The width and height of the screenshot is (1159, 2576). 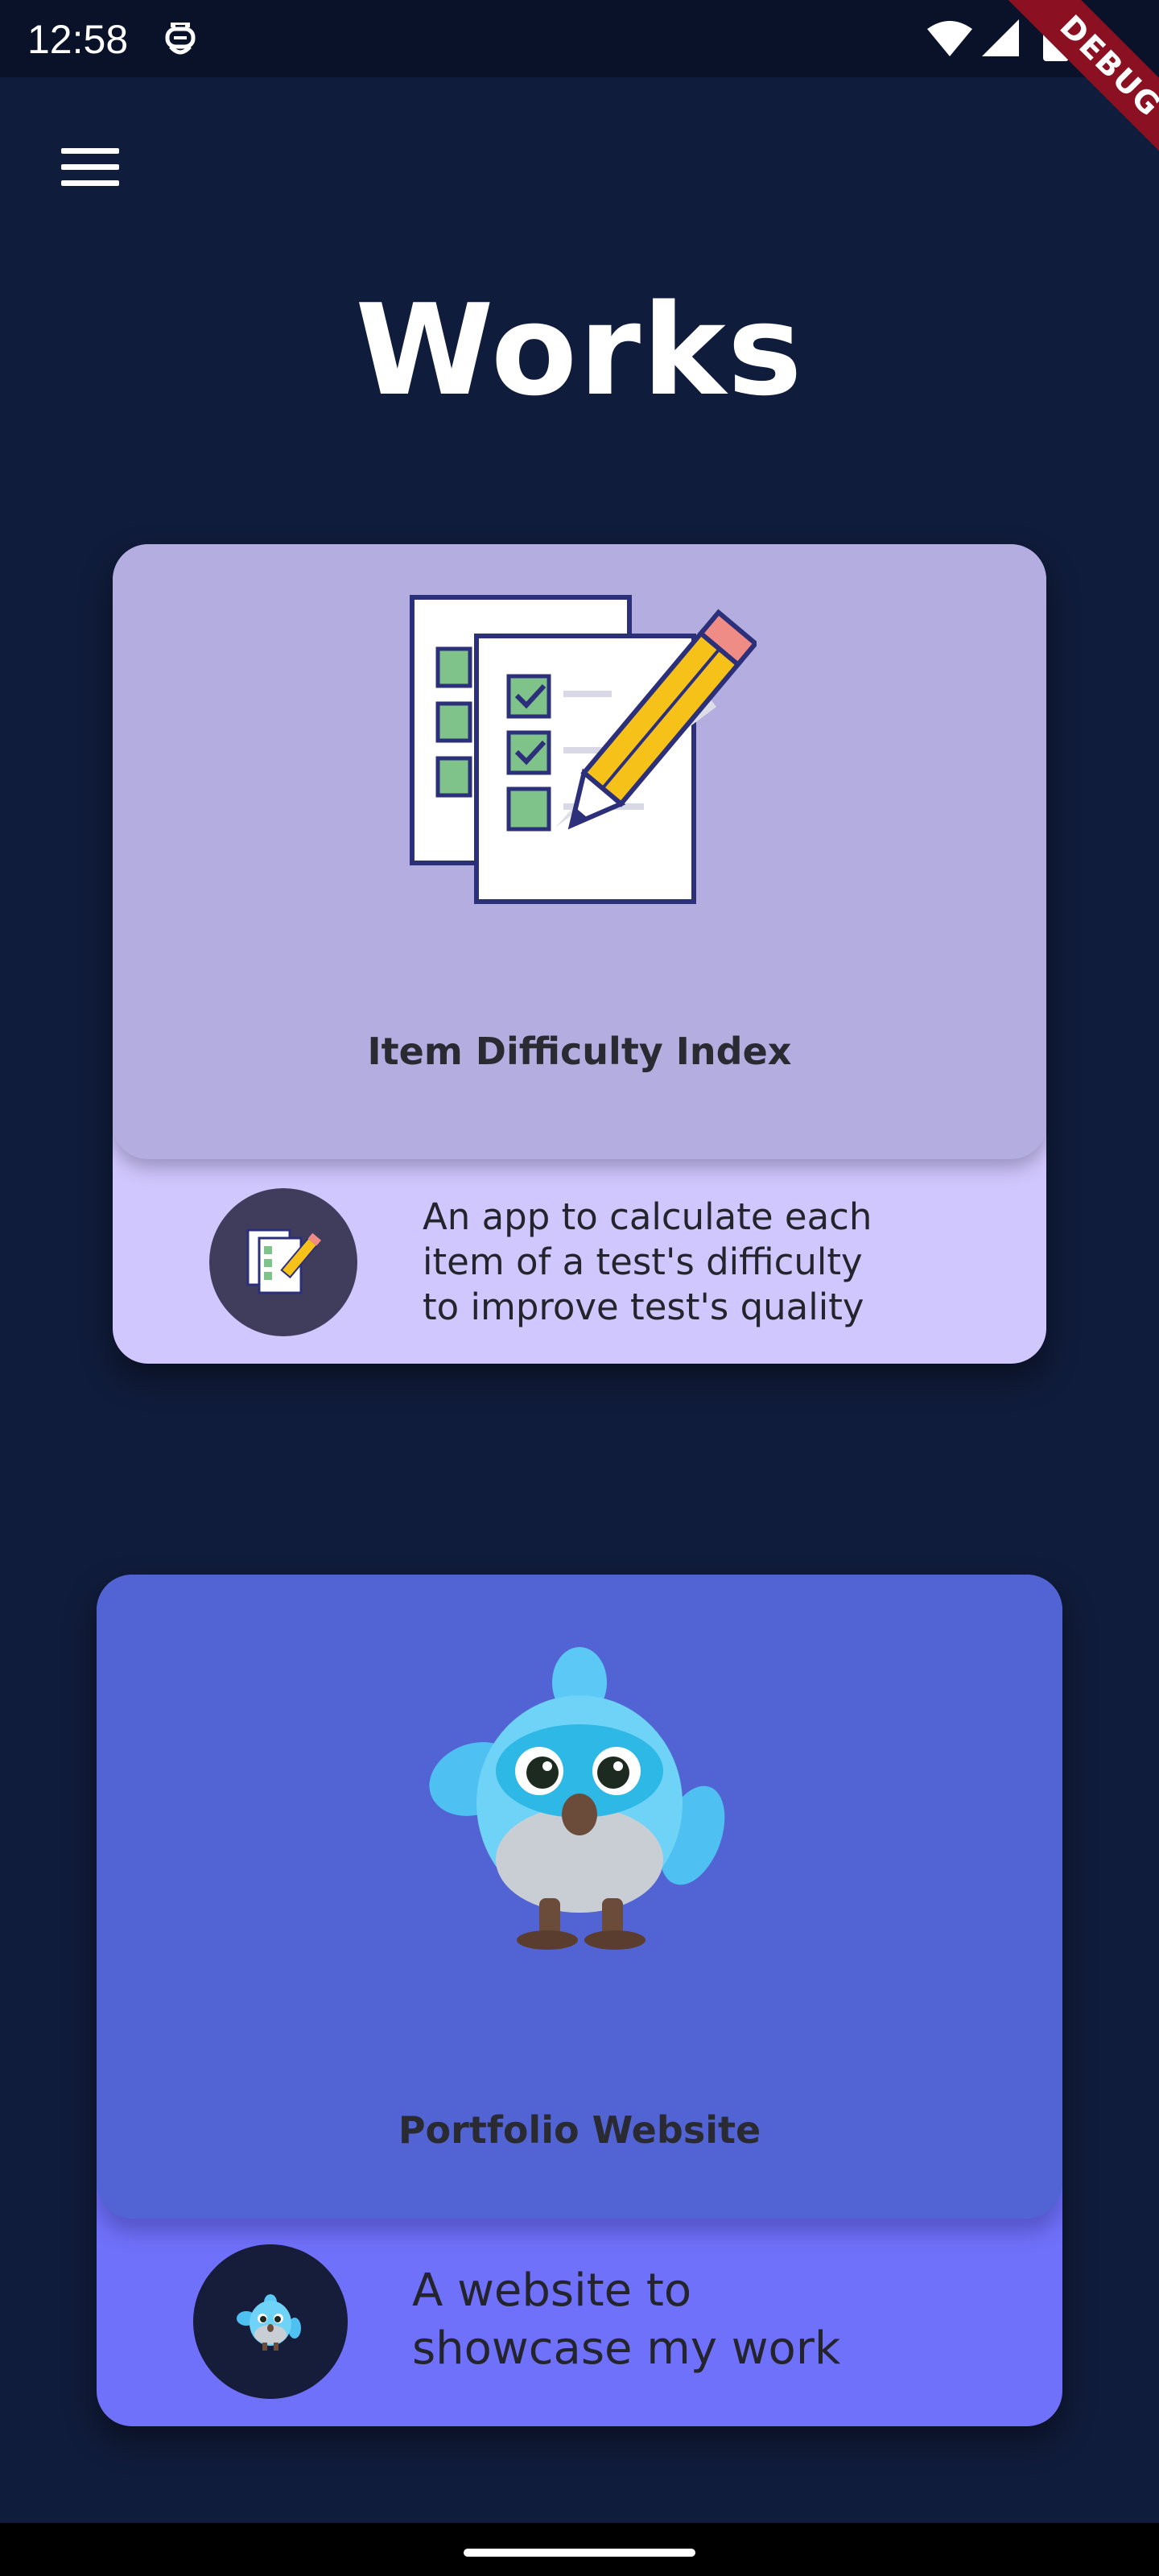 I want to click on home-indicator, so click(x=579, y=2553).